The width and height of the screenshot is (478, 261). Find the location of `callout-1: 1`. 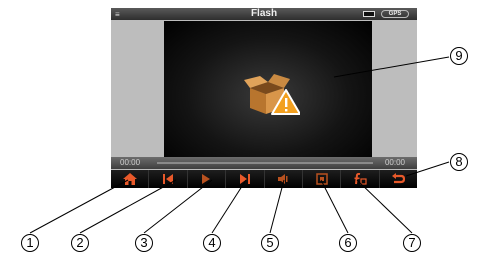

callout-1: 1 is located at coordinates (30, 243).